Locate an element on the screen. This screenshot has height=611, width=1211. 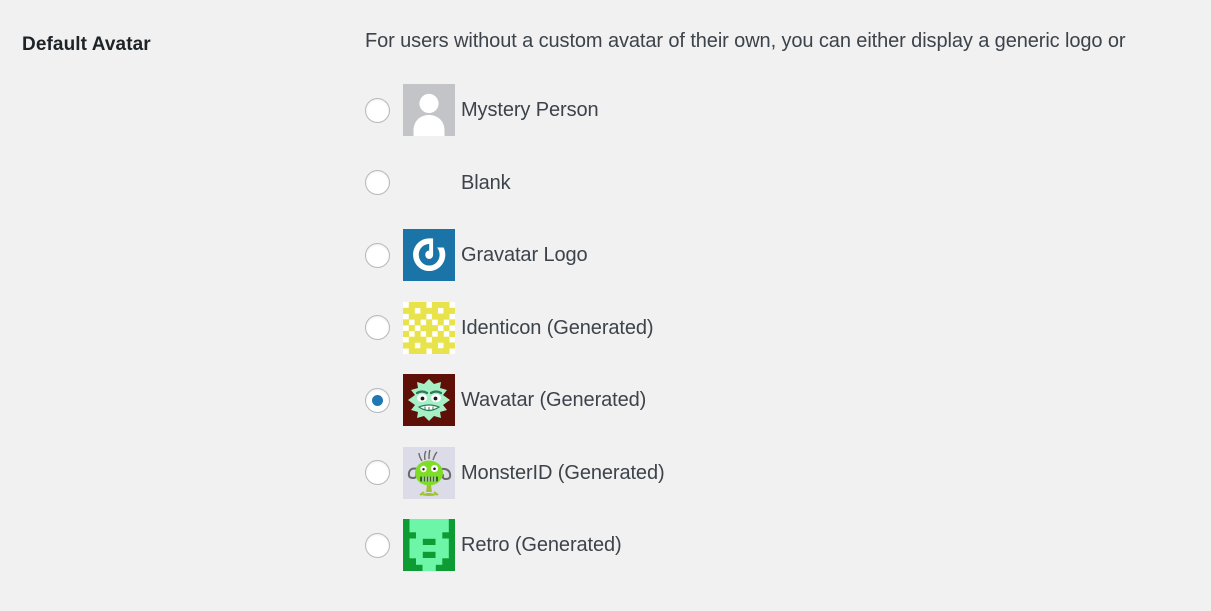
avatar-option-label: Blank is located at coordinates (486, 183).